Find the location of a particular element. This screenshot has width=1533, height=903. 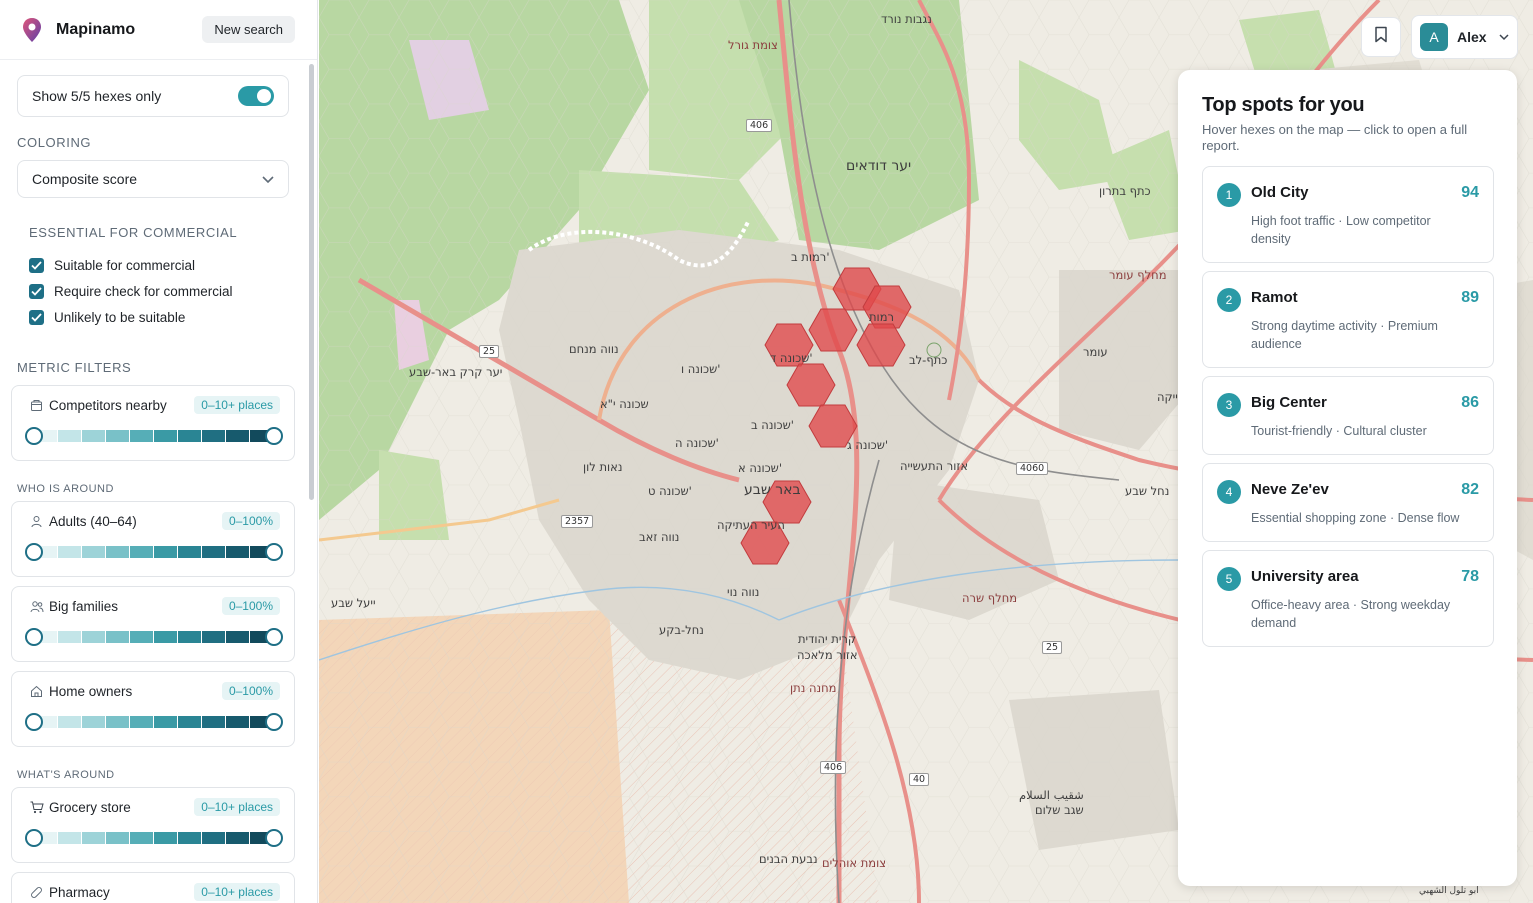

range-badge: 0–10+ places is located at coordinates (237, 405).